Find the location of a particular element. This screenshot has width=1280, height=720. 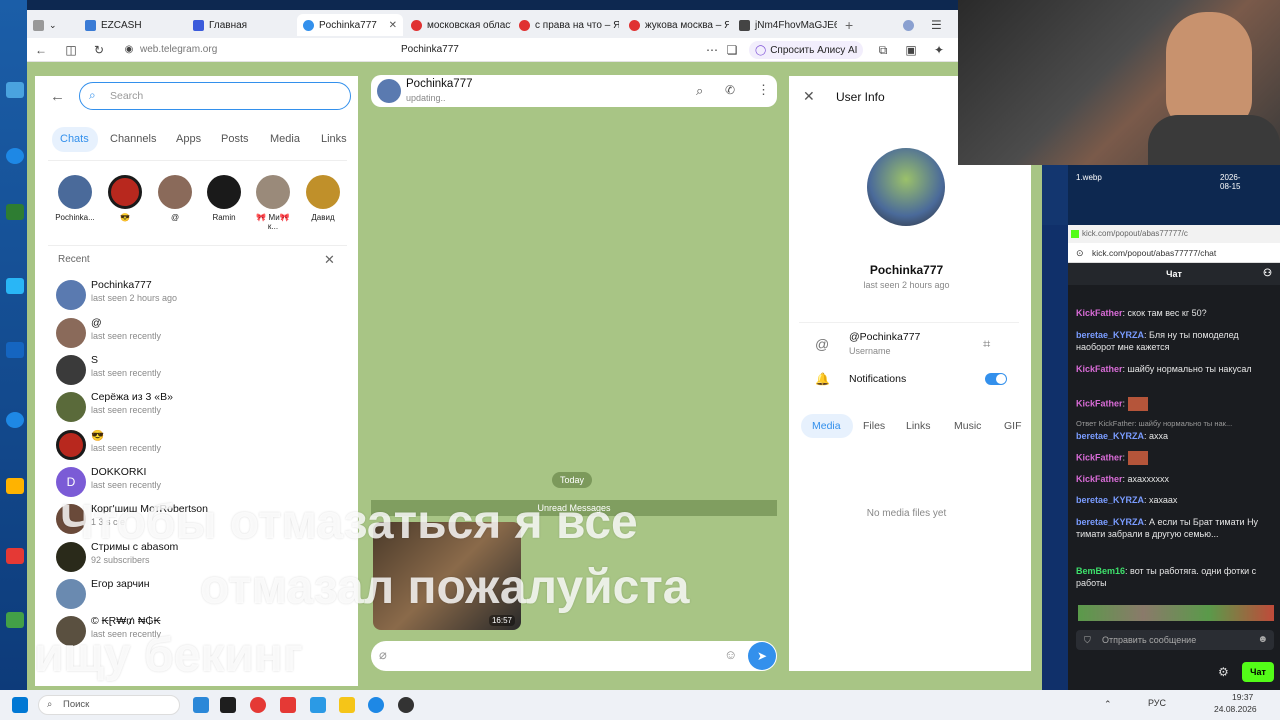

message-input: ⌀ ☺ is located at coordinates (574, 656).